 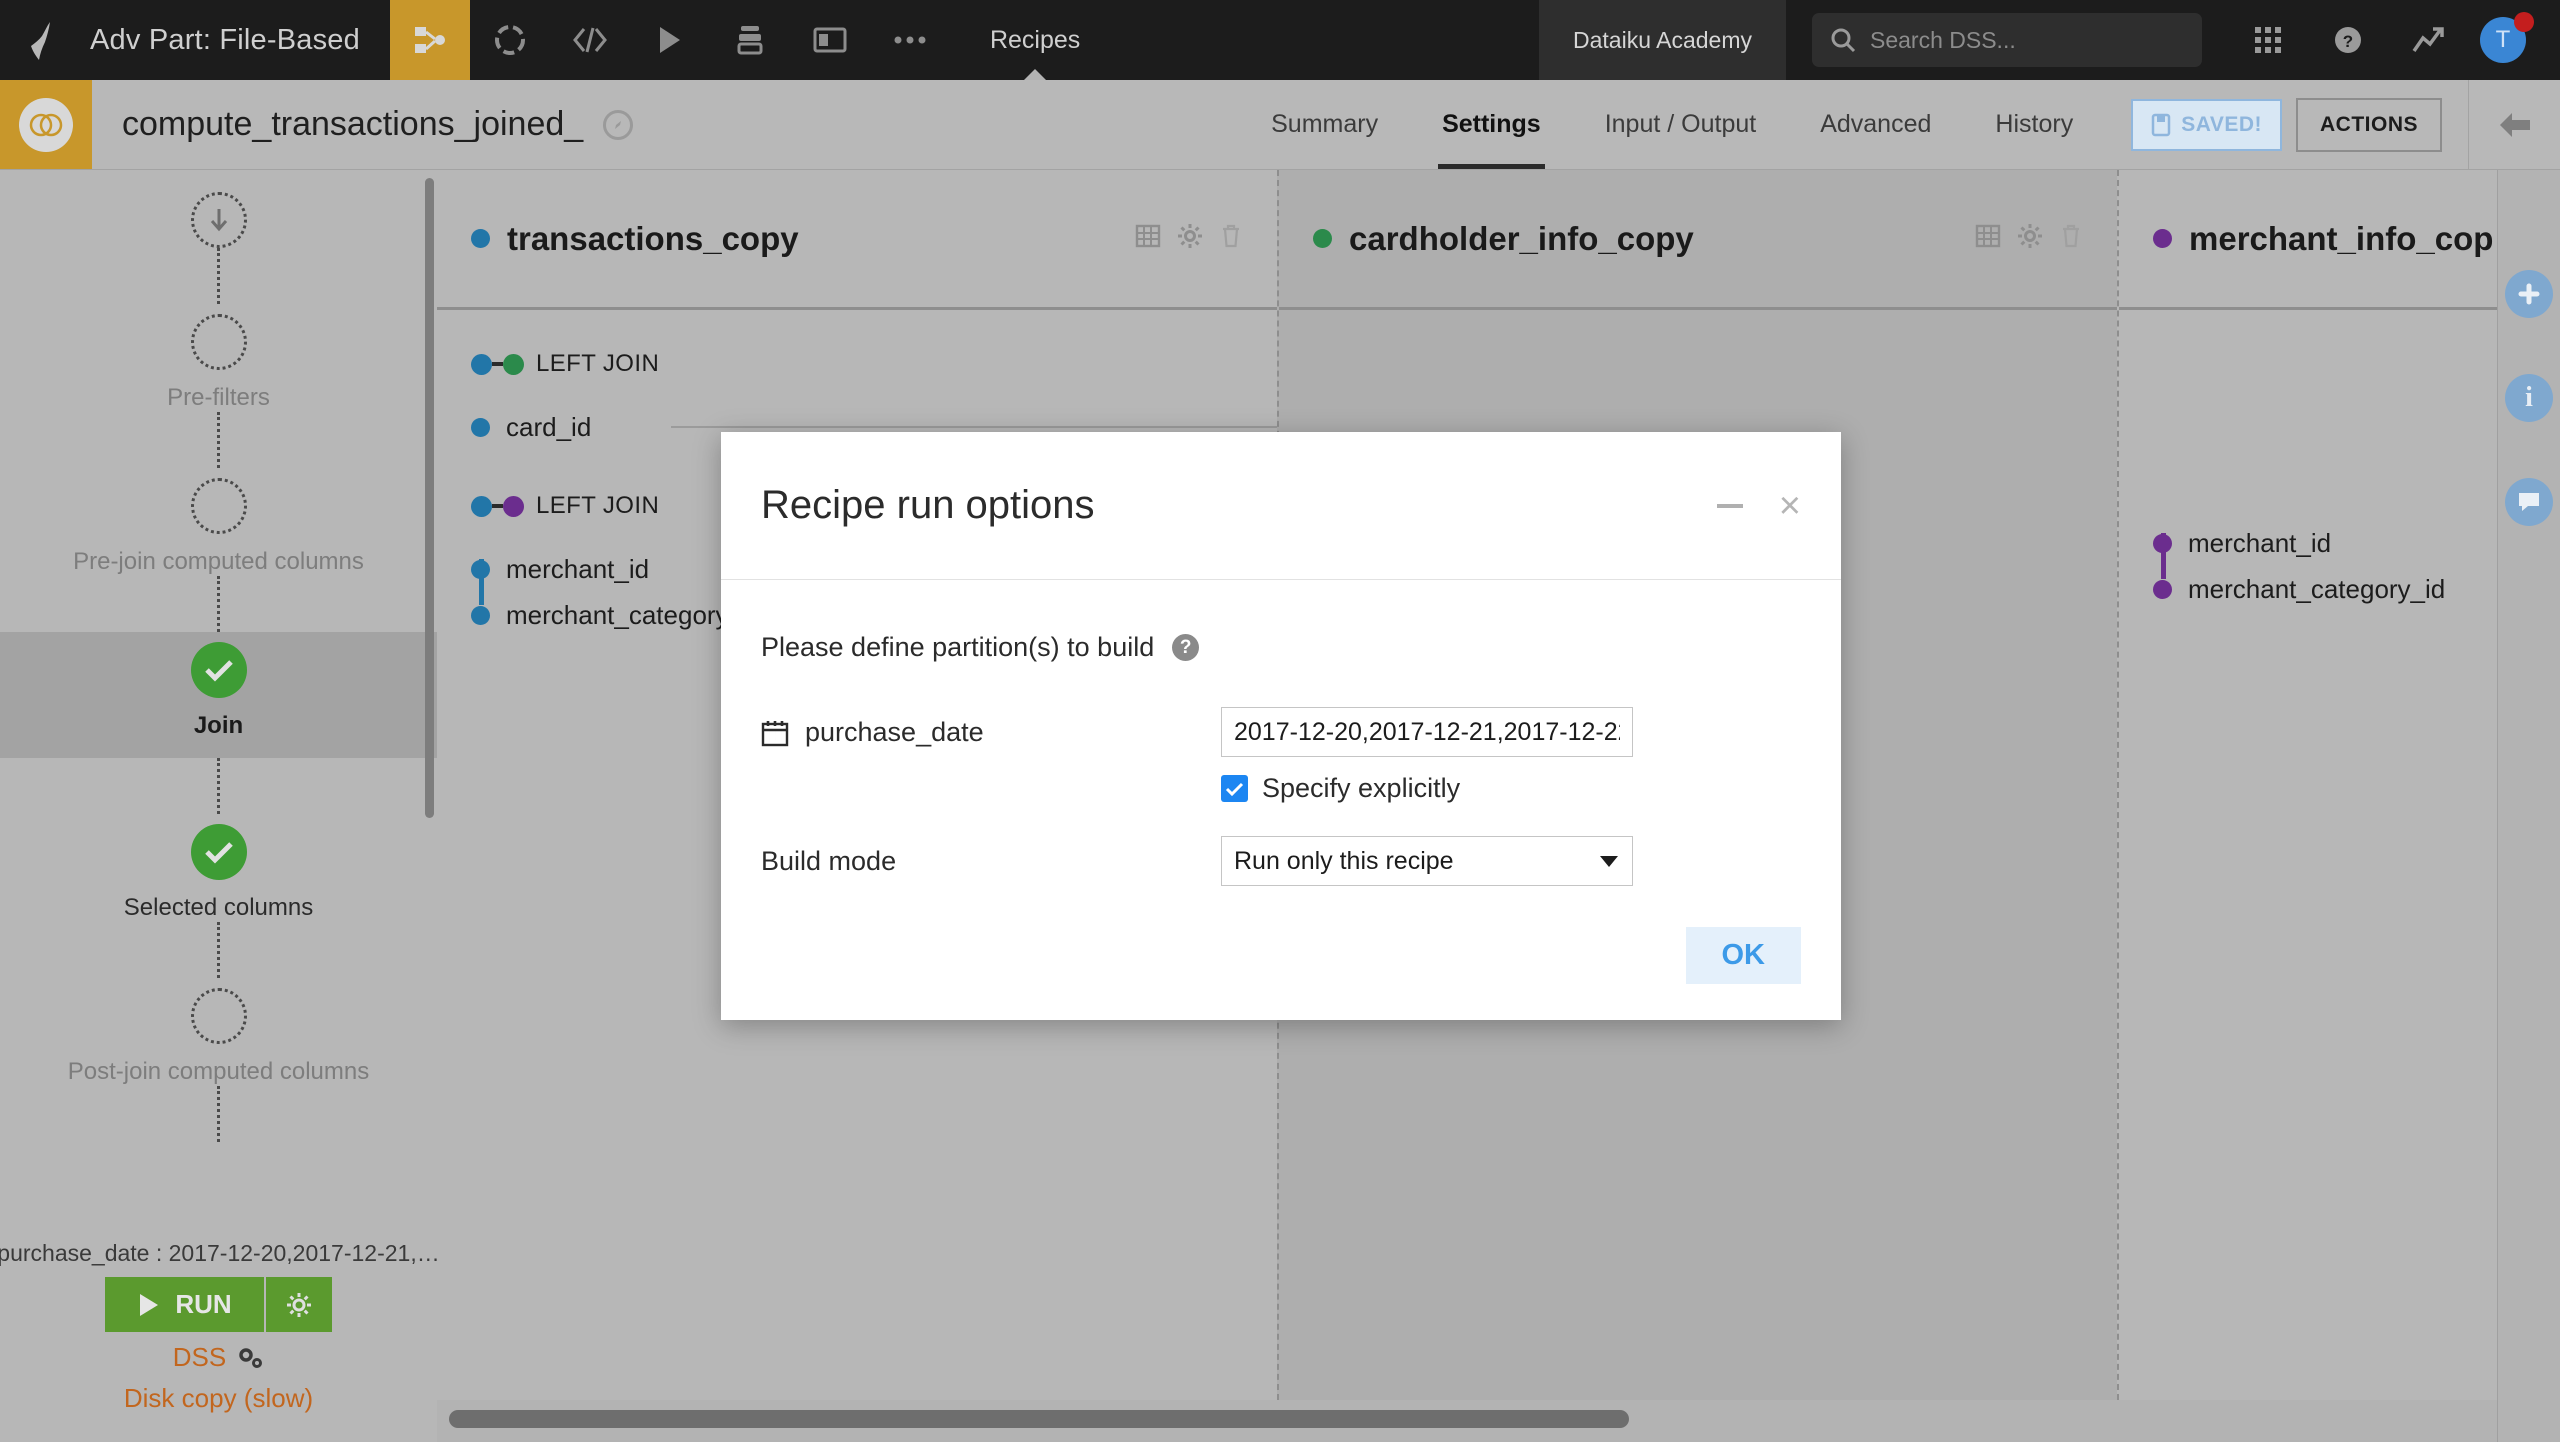 I want to click on sidebar-item-pre-join-computed-columns: Pre-join computed columns, so click(x=218, y=522).